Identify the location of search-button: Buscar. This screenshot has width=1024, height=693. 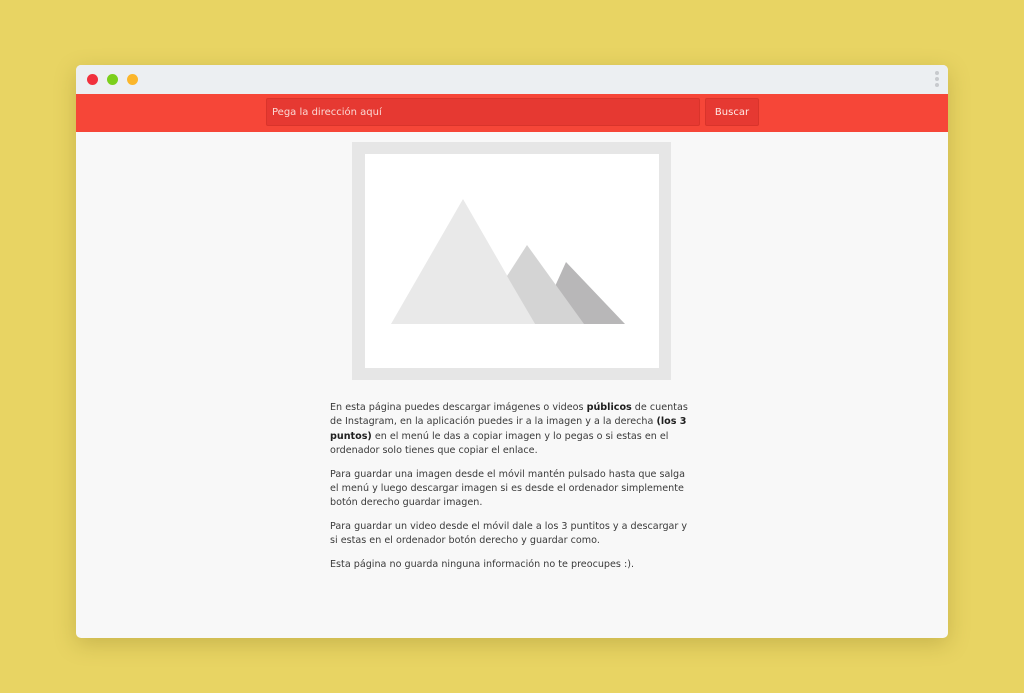
(732, 112).